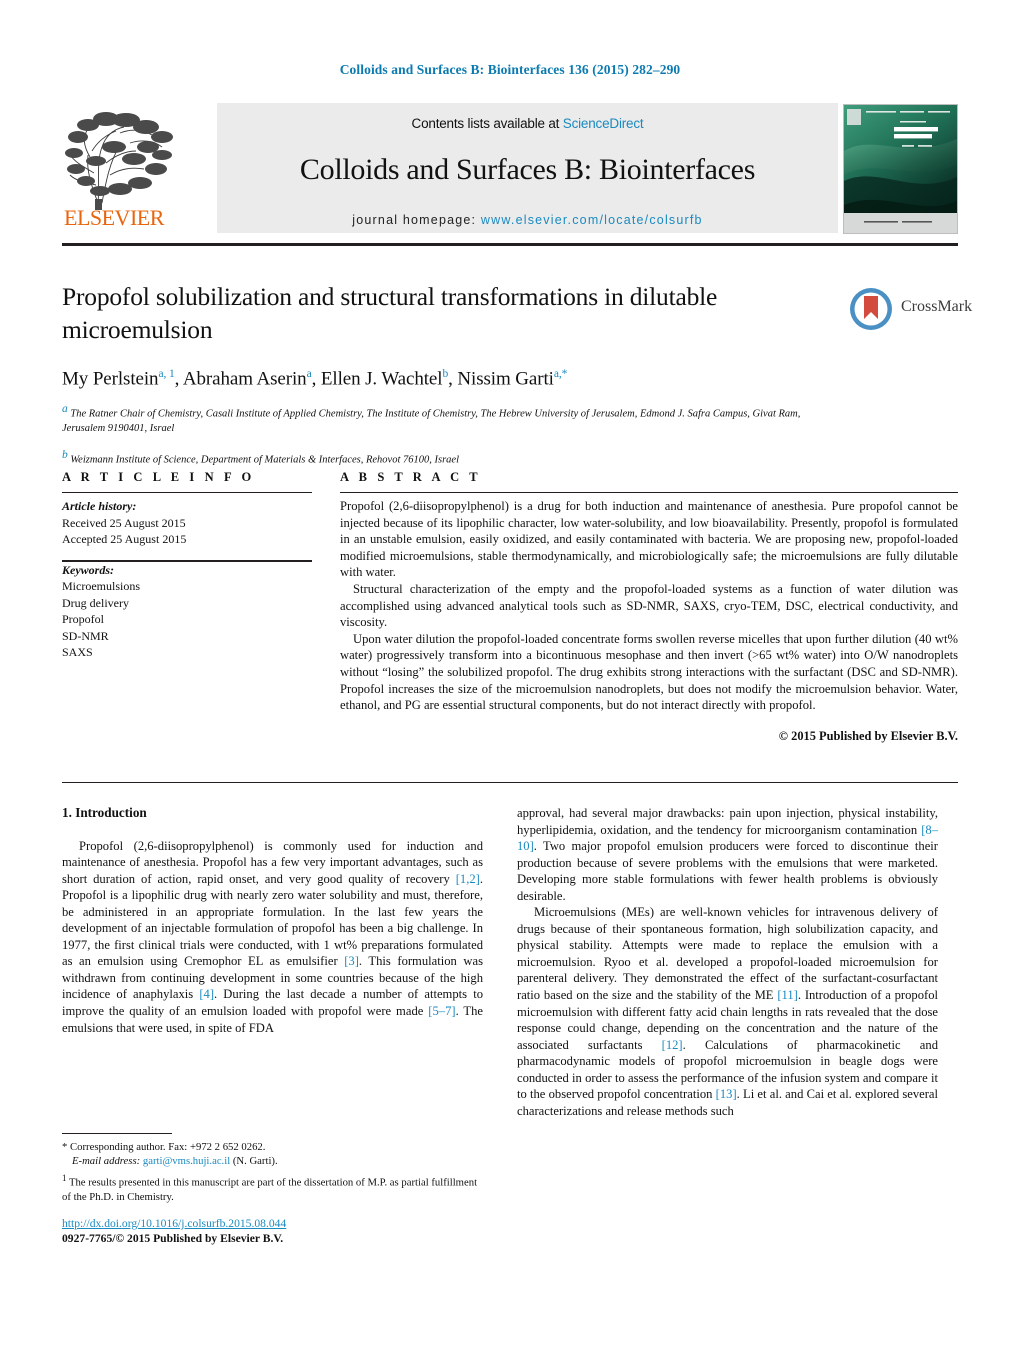 The image size is (1020, 1351). I want to click on footnote-rule, so click(117, 1133).